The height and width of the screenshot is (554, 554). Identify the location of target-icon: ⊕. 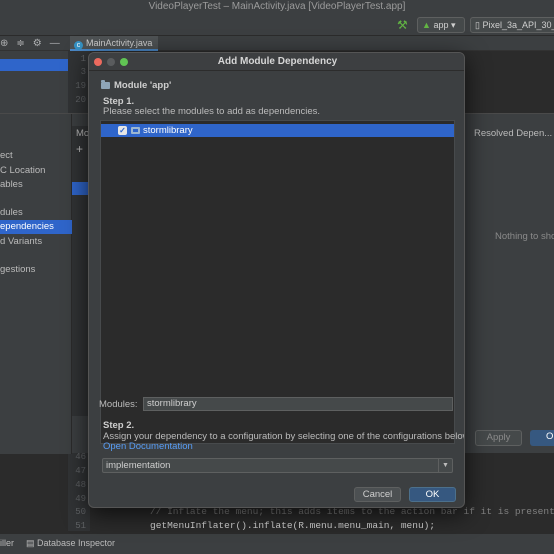
(4, 43).